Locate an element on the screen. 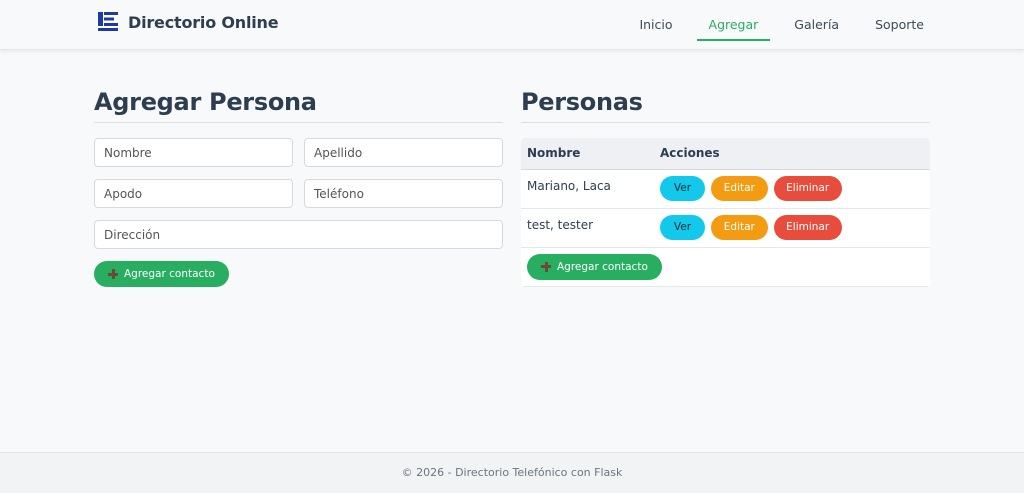 The height and width of the screenshot is (493, 1024). table-add-row: Agregar contacto is located at coordinates (725, 267).